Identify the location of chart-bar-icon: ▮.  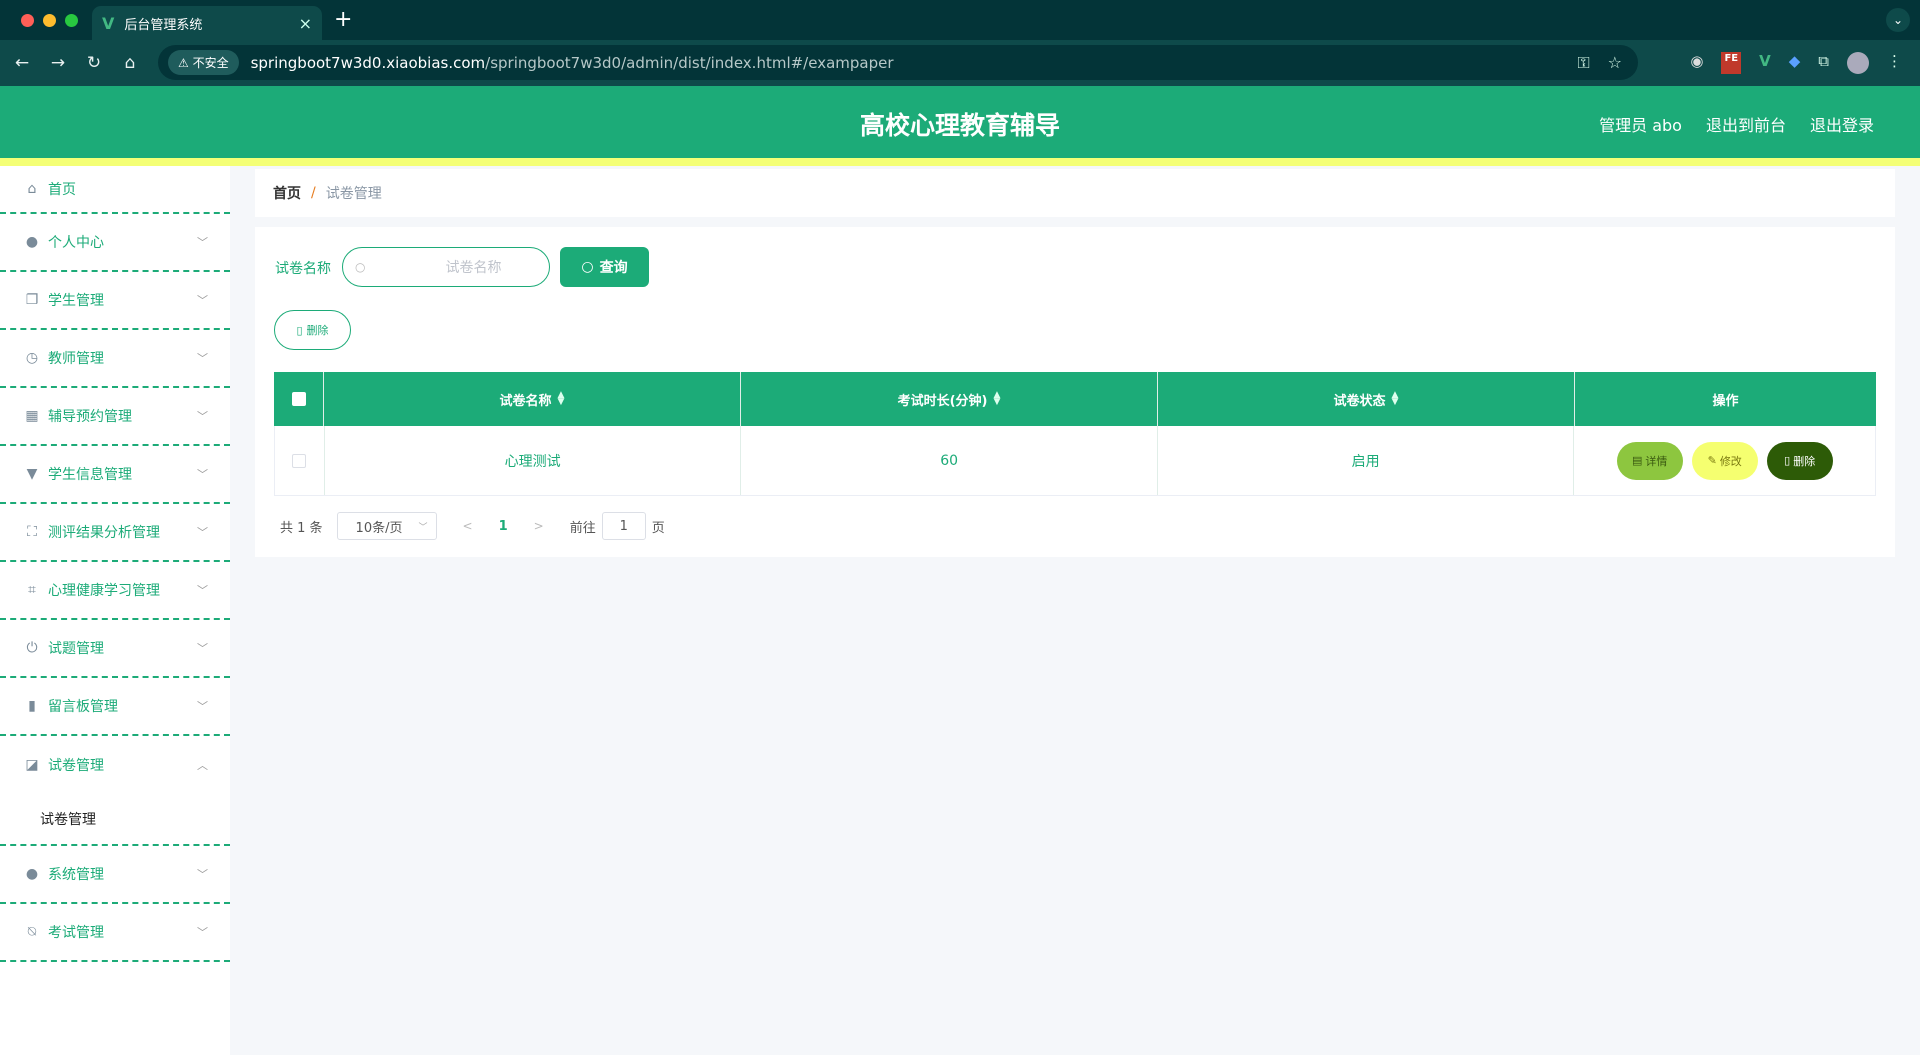
(32, 706).